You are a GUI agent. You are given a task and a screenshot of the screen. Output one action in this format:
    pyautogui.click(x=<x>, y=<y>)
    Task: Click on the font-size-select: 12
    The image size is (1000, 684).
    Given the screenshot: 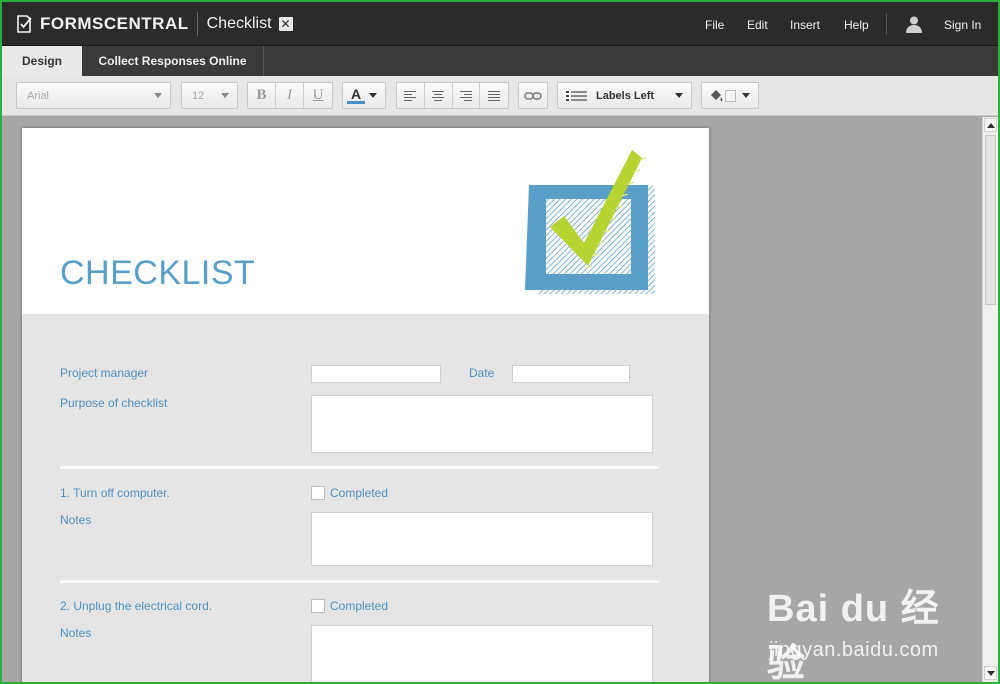 What is the action you would take?
    pyautogui.click(x=209, y=95)
    